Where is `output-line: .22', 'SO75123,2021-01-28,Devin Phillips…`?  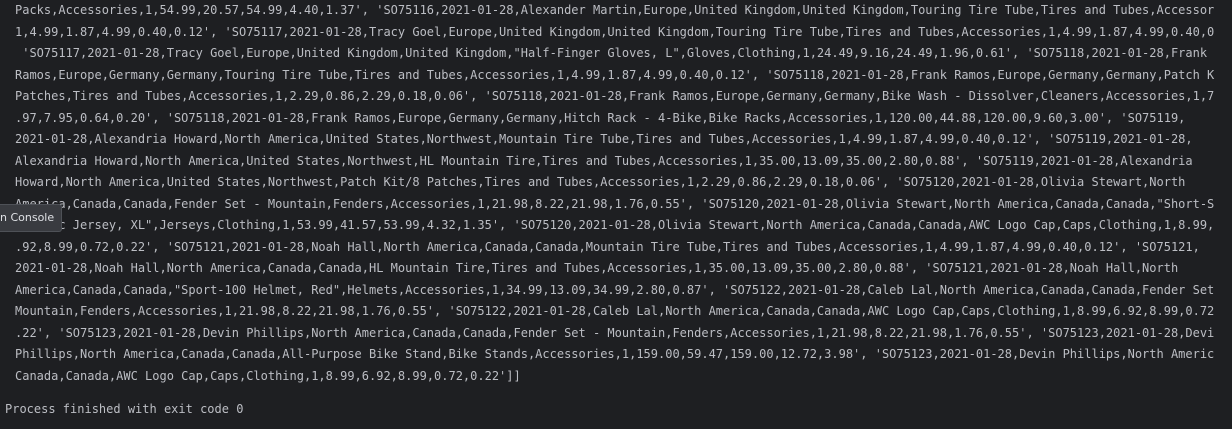 output-line: .22', 'SO75123,2021-01-28,Devin Phillips… is located at coordinates (615, 332).